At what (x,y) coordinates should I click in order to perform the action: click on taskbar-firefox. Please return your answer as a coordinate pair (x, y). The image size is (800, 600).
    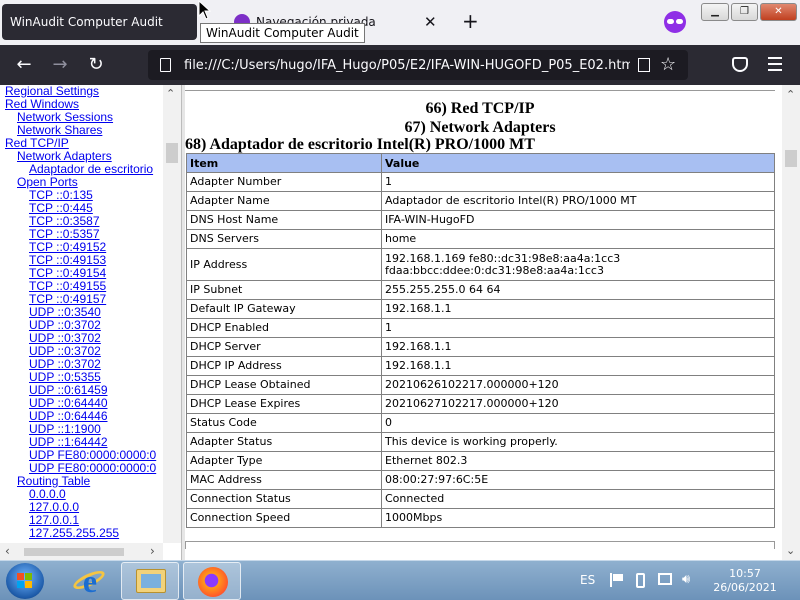
    Looking at the image, I should click on (212, 581).